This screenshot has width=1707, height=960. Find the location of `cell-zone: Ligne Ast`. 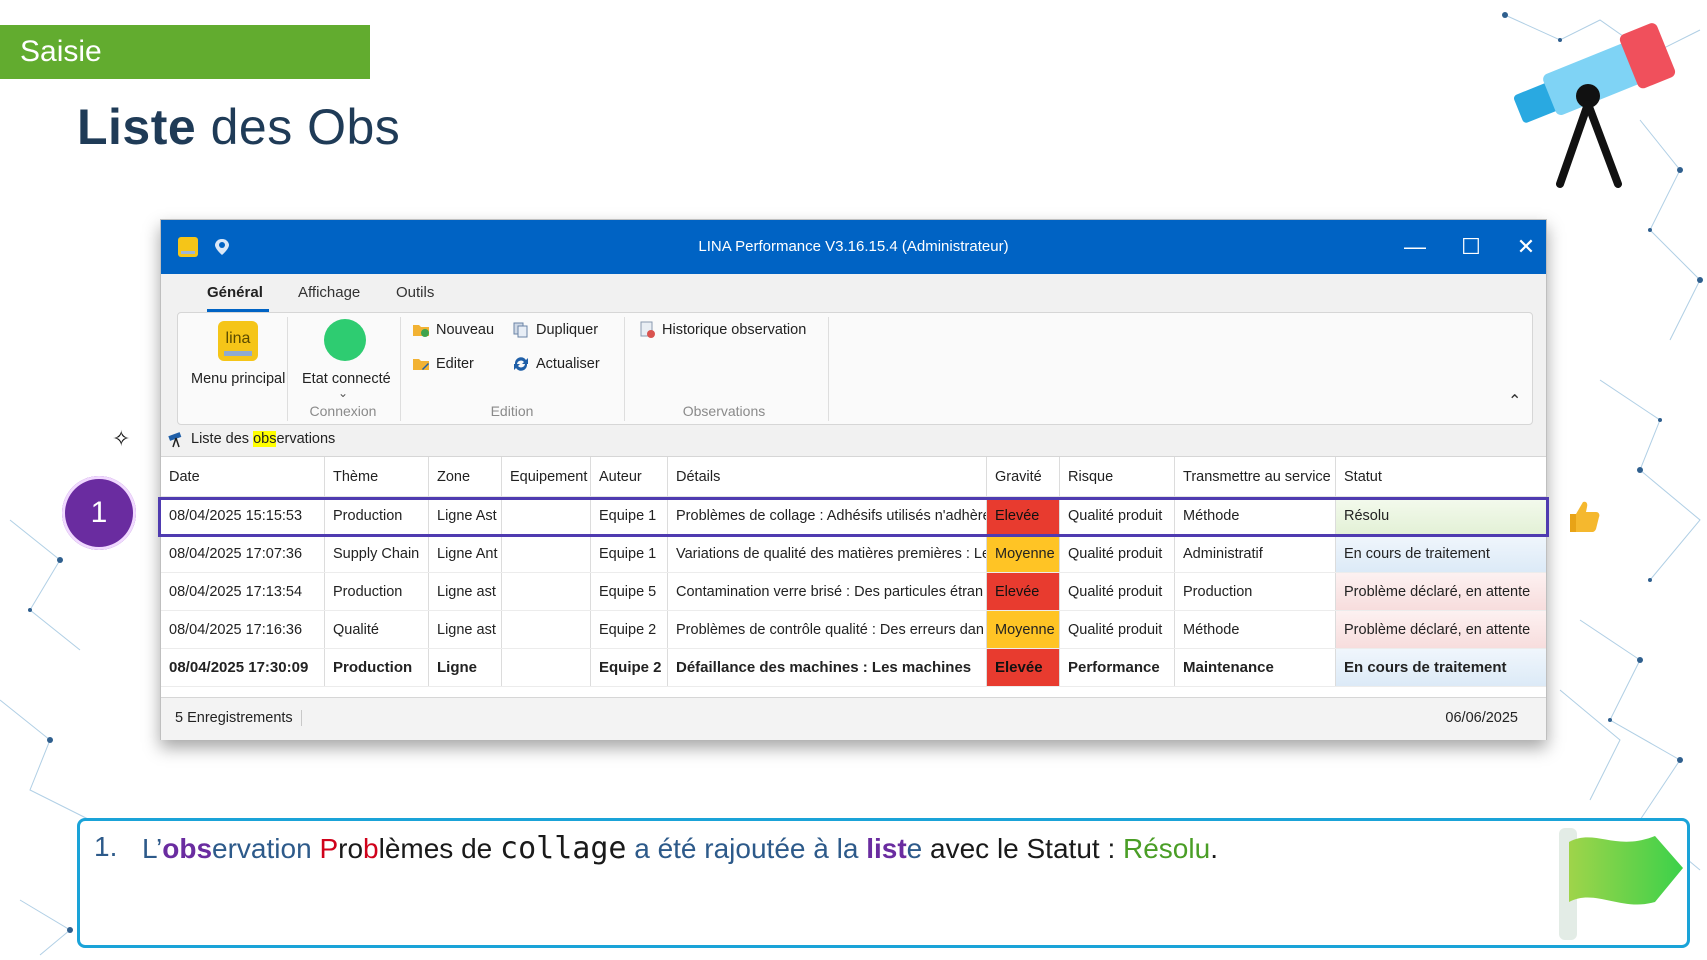

cell-zone: Ligne Ast is located at coordinates (465, 515).